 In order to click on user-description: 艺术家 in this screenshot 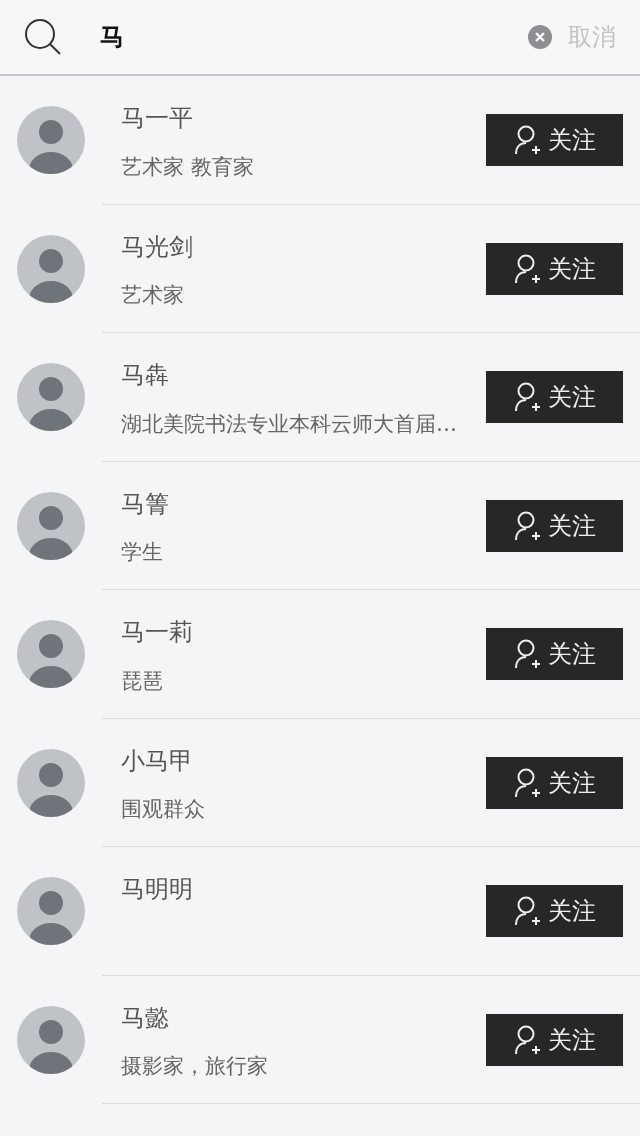, I will do `click(153, 296)`.